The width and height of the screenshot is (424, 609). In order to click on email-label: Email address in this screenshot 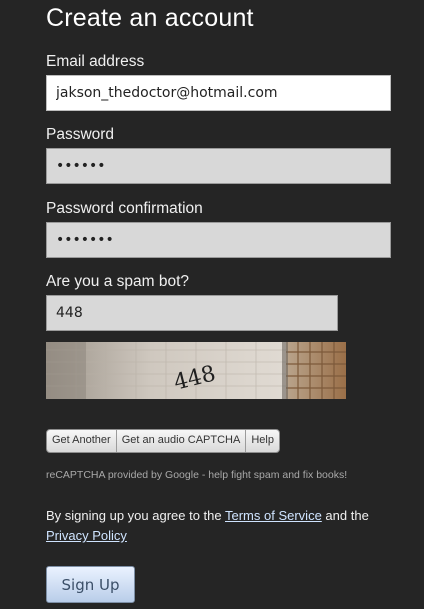, I will do `click(95, 61)`.